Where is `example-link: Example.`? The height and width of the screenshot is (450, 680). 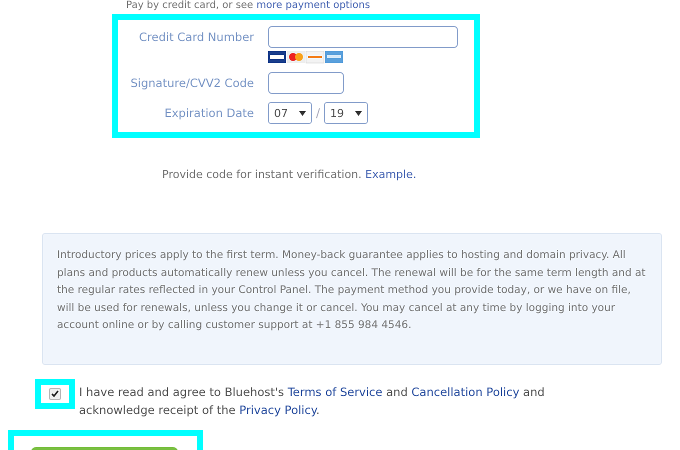 example-link: Example. is located at coordinates (390, 174).